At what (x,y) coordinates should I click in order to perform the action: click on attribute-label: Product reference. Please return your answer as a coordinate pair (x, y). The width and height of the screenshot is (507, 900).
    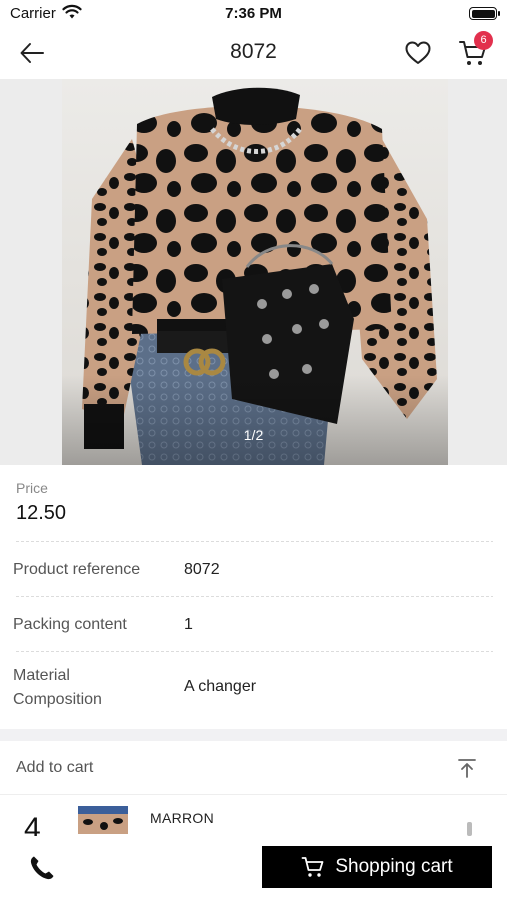
    Looking at the image, I should click on (77, 569).